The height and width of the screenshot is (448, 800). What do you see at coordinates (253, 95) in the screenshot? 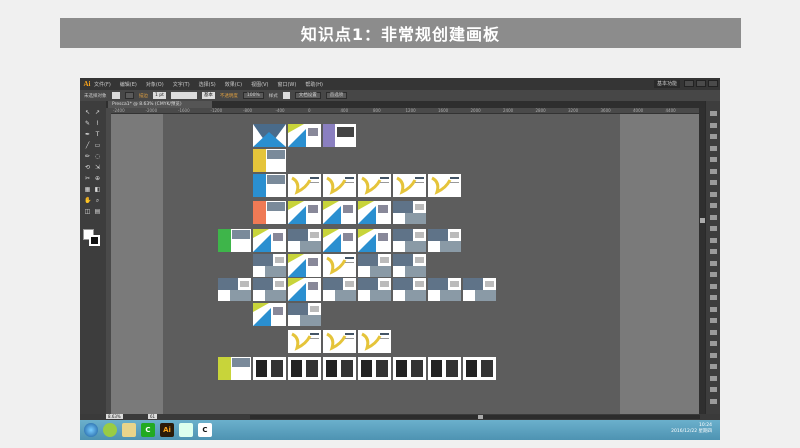
I see `opacity-input: 100%` at bounding box center [253, 95].